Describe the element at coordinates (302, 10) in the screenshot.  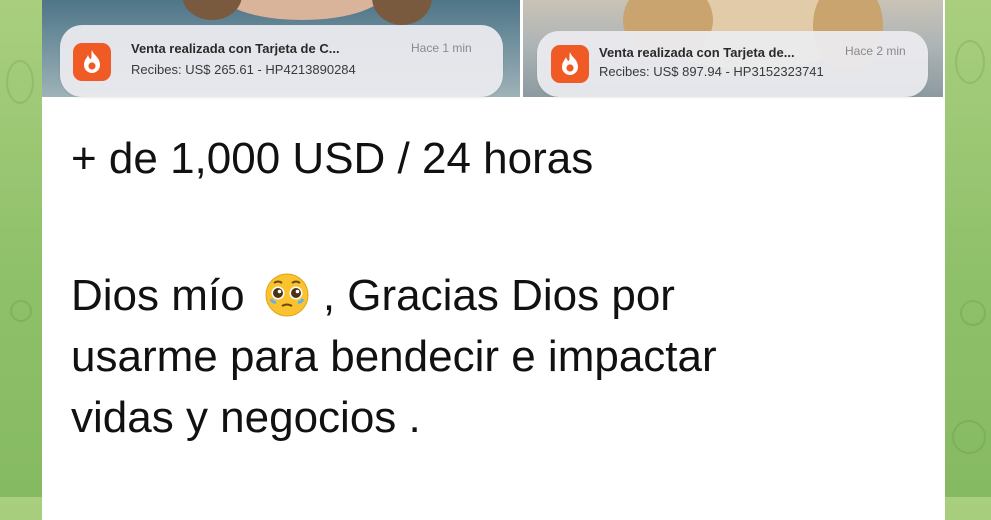
I see `photo-subject` at that location.